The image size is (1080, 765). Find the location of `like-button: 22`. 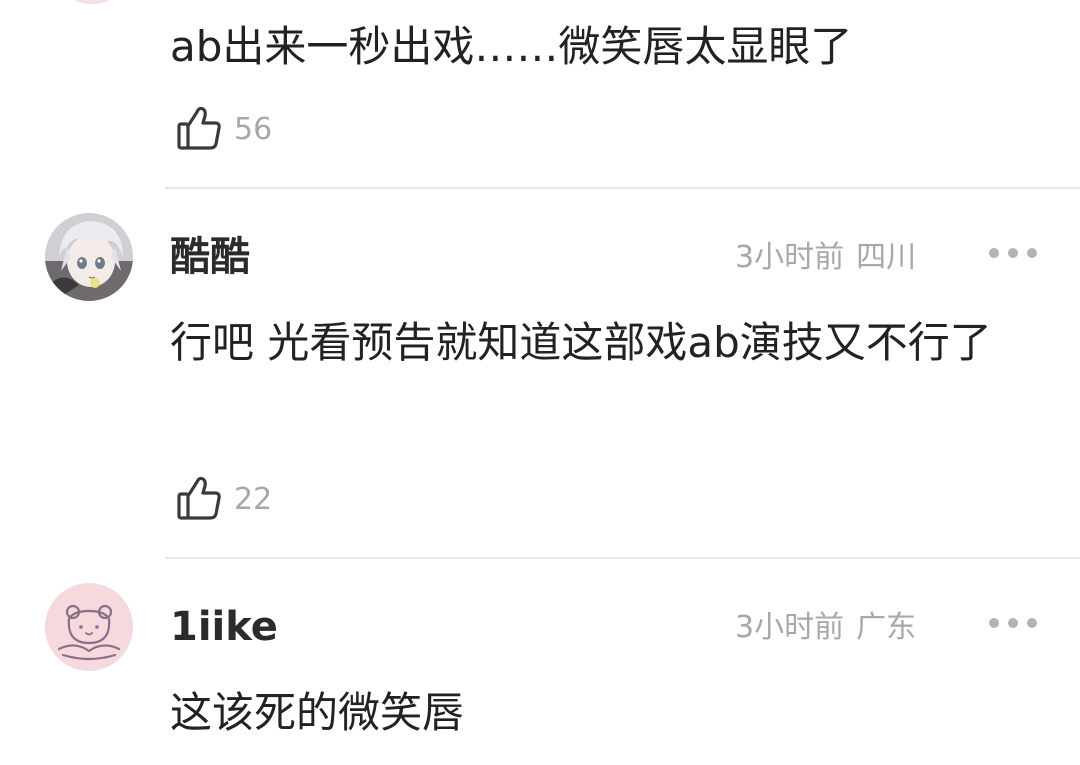

like-button: 22 is located at coordinates (224, 500).